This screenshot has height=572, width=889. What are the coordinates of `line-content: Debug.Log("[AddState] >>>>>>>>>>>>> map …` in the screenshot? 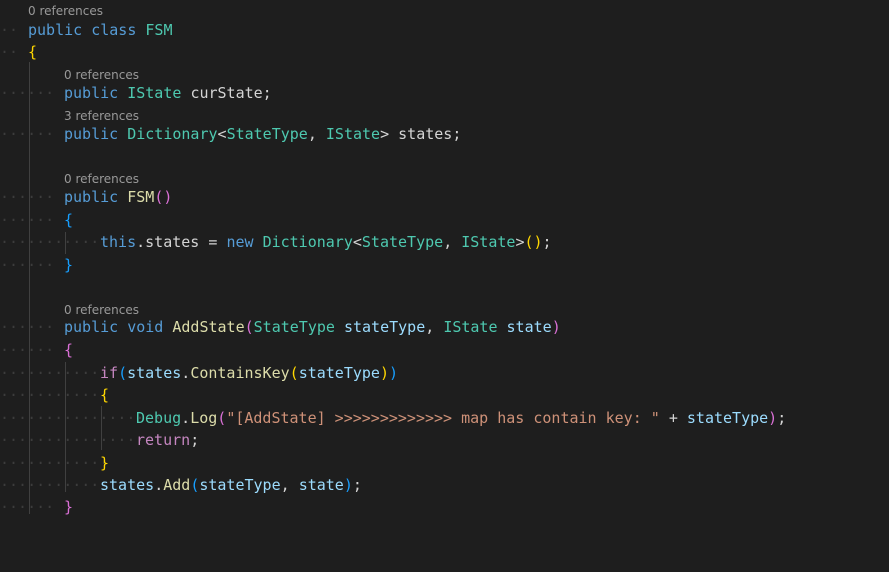 It's located at (461, 418).